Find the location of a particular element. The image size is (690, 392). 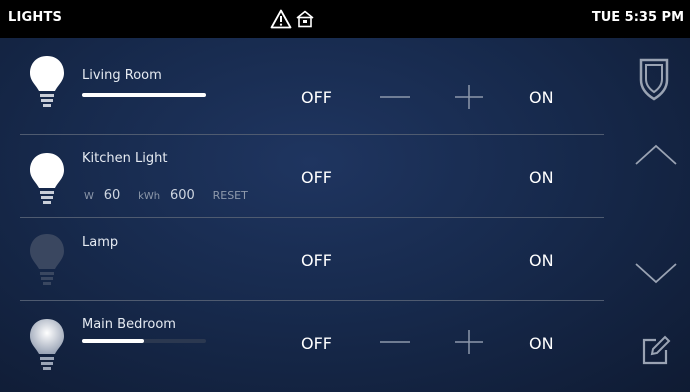

light-name: Main Bedroom is located at coordinates (129, 324).